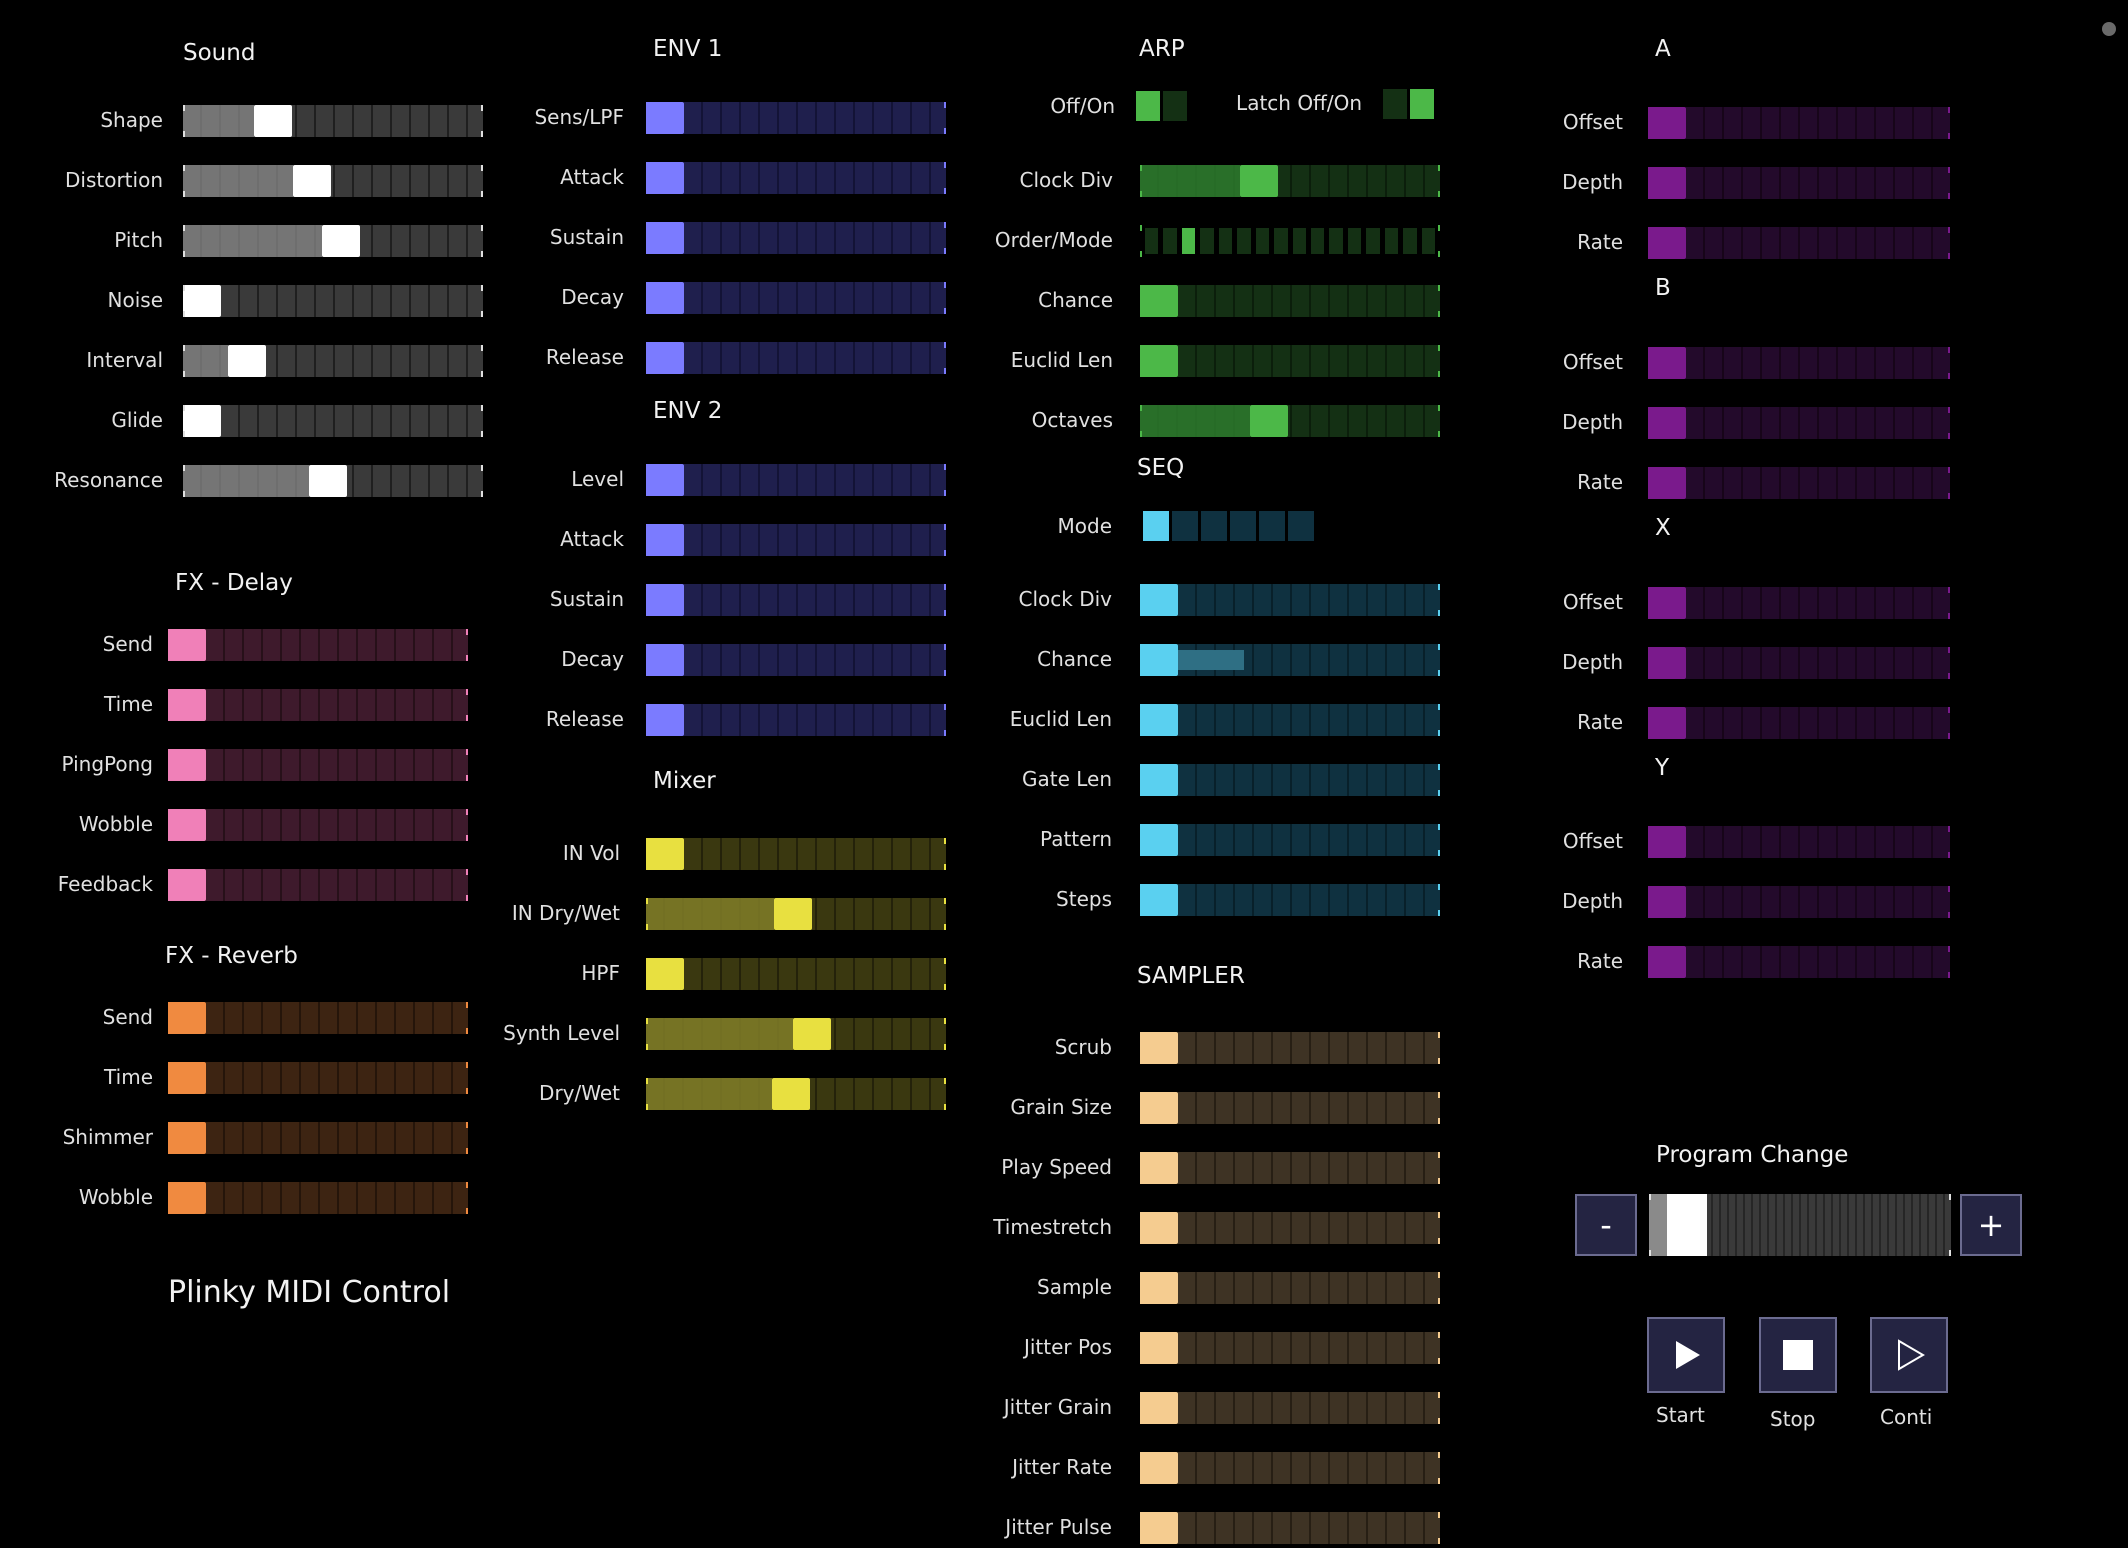 This screenshot has height=1548, width=2128. What do you see at coordinates (1686, 1355) in the screenshot?
I see `start-button` at bounding box center [1686, 1355].